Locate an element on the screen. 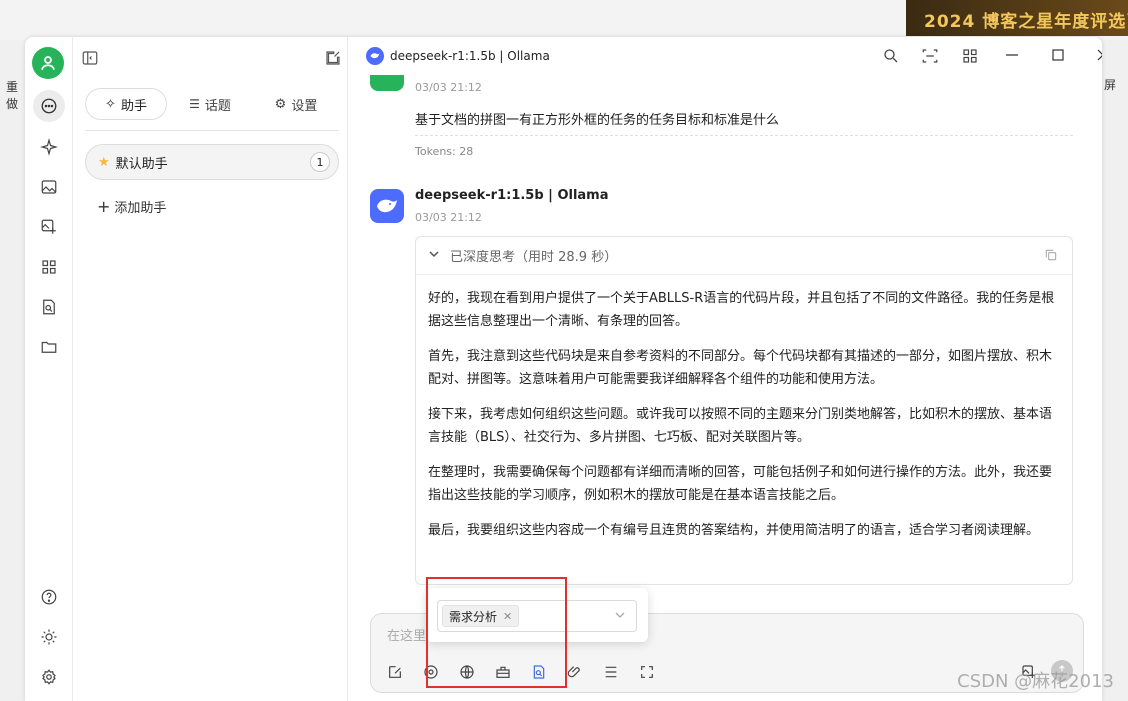 This screenshot has width=1128, height=701. chat-bubble-icon is located at coordinates (49, 106).